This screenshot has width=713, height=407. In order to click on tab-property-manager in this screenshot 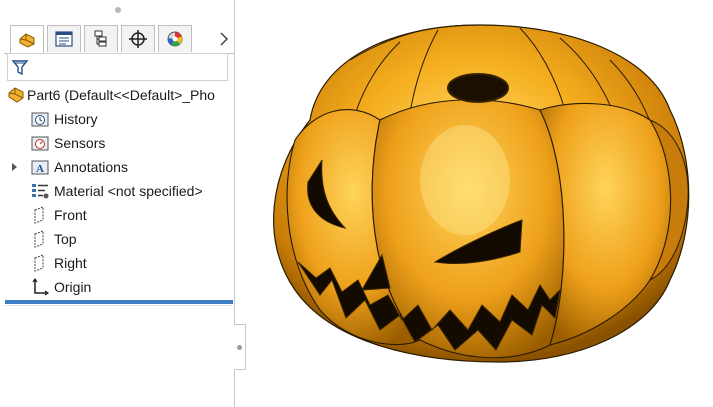, I will do `click(64, 38)`.